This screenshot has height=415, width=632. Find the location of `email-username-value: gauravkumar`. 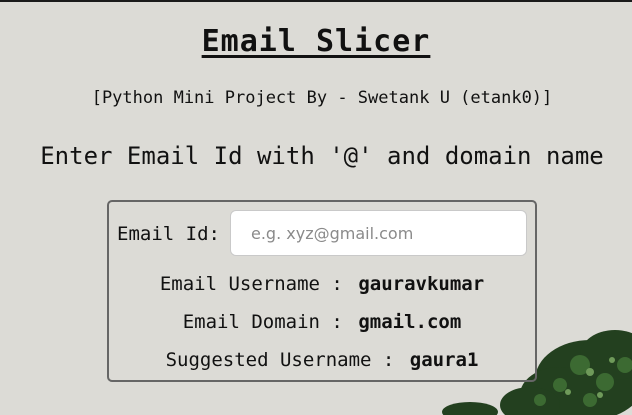

email-username-value: gauravkumar is located at coordinates (421, 284).